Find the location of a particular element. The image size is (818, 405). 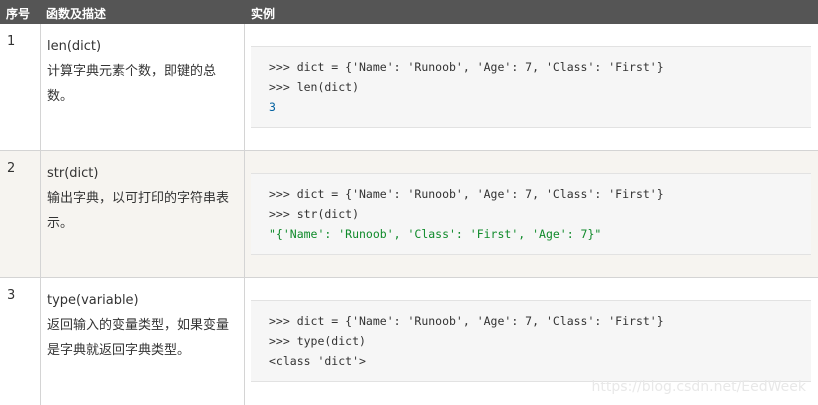

code-line: >>> type(dict) is located at coordinates (317, 341).